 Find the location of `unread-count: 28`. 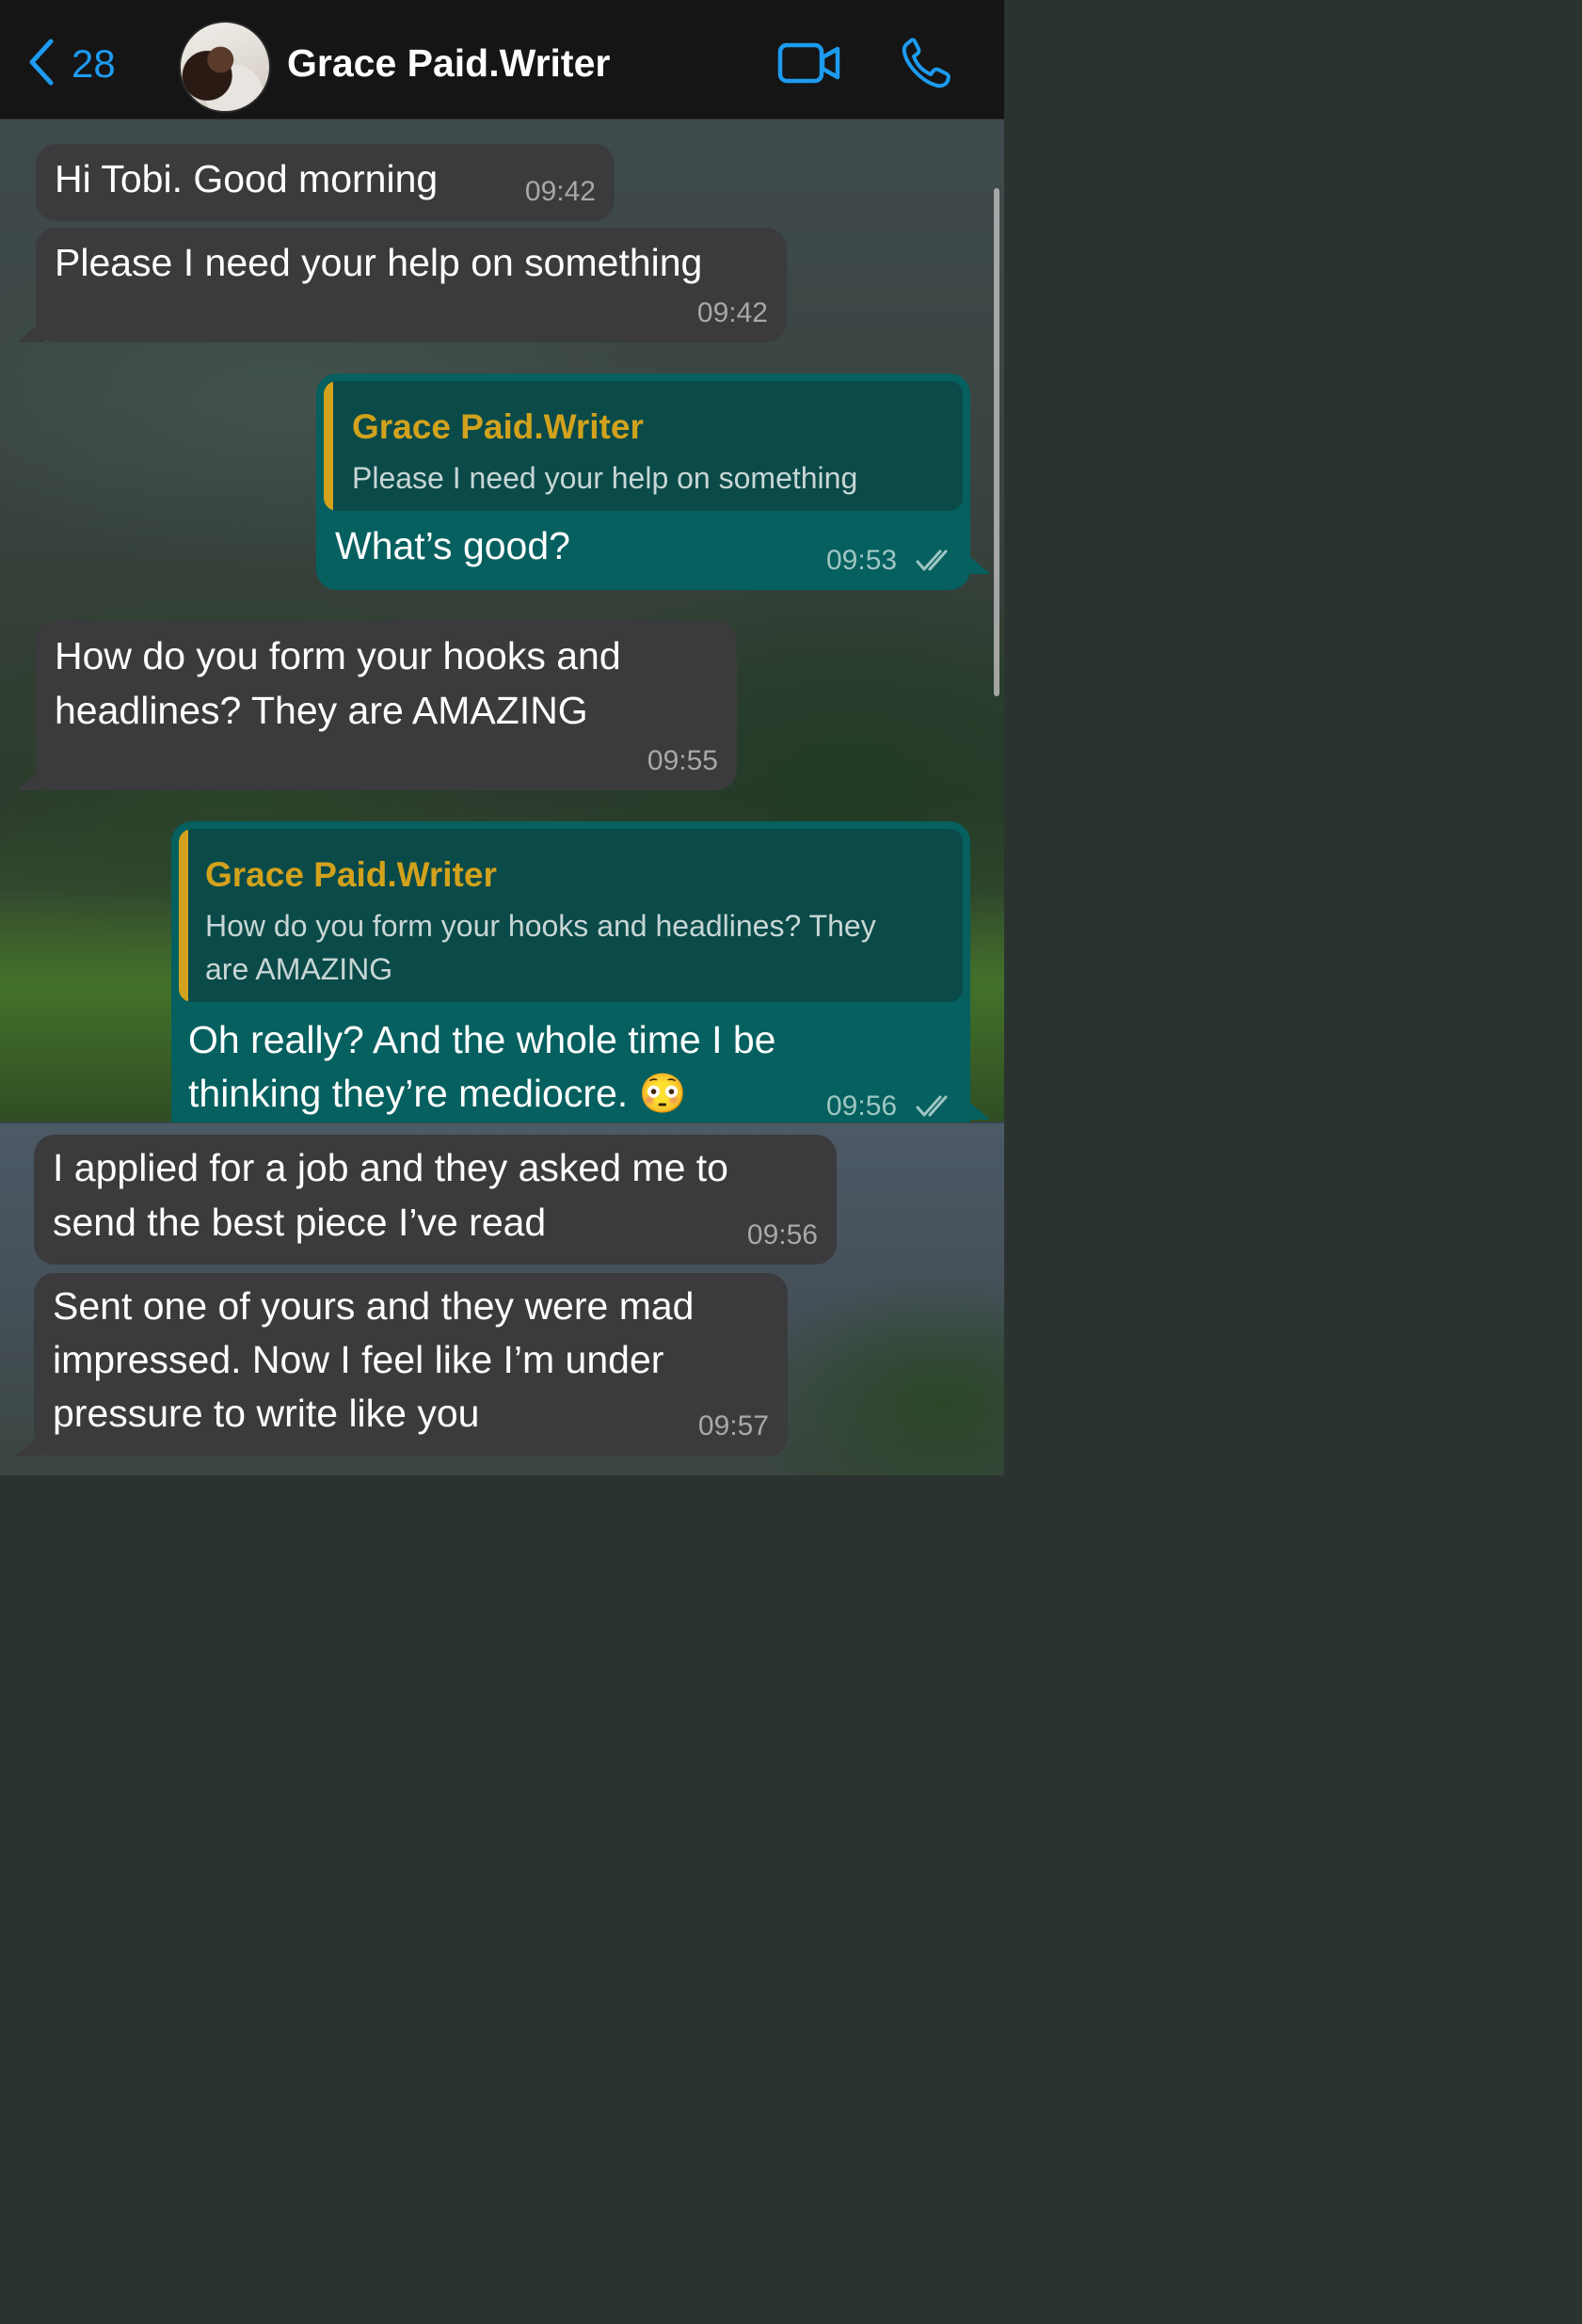

unread-count: 28 is located at coordinates (94, 63).